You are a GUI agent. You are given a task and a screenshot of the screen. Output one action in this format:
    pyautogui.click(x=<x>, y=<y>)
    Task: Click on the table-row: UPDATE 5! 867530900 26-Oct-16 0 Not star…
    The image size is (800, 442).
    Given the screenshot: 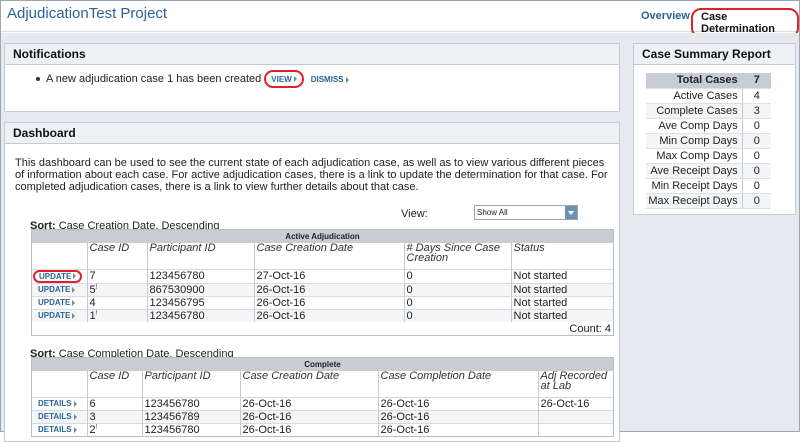 What is the action you would take?
    pyautogui.click(x=322, y=289)
    